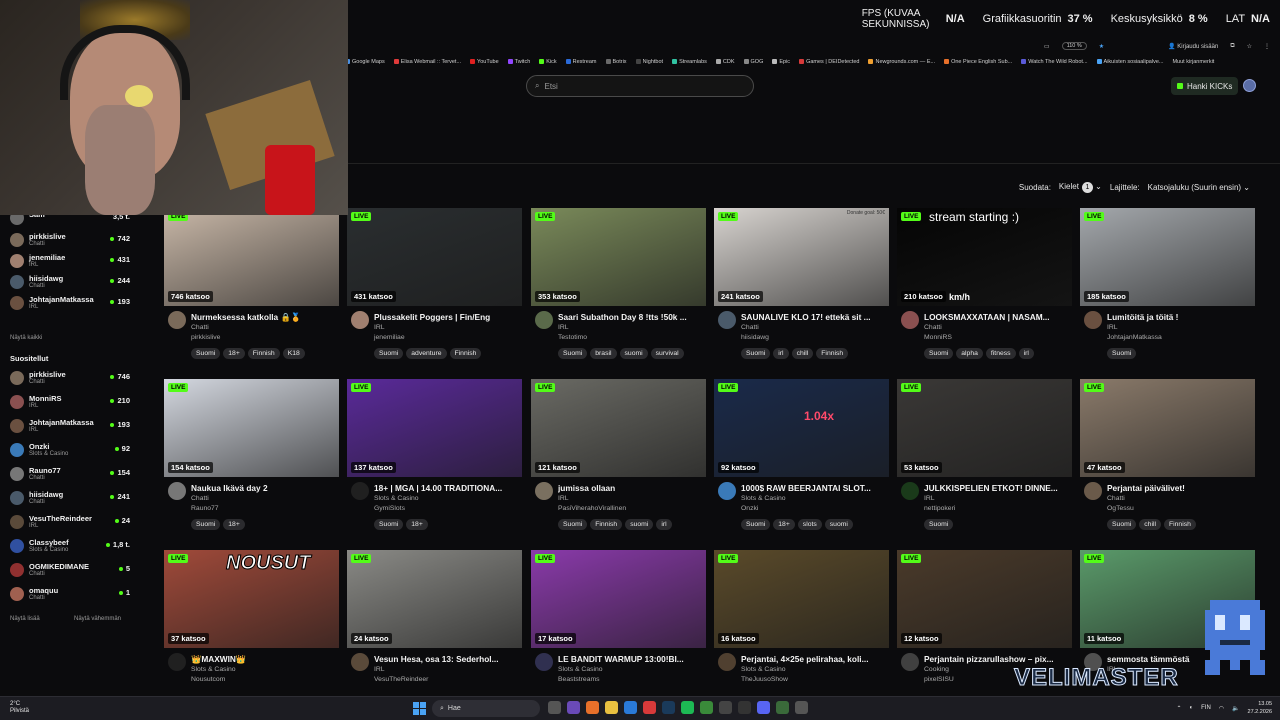  I want to click on sidebar-item: Rauno77 Chatti 154, so click(71, 474).